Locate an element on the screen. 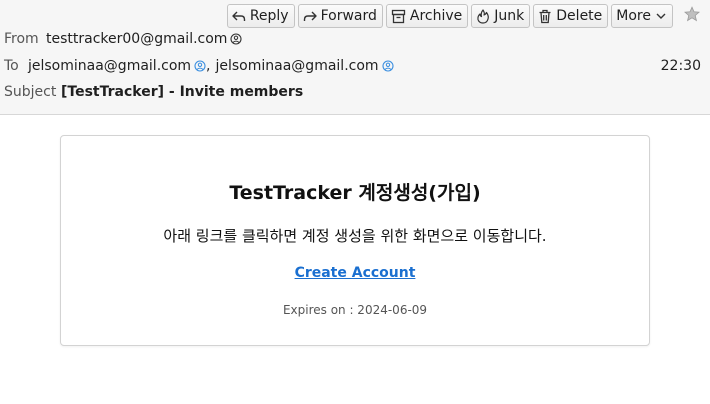  message-time: 22:30 is located at coordinates (680, 66).